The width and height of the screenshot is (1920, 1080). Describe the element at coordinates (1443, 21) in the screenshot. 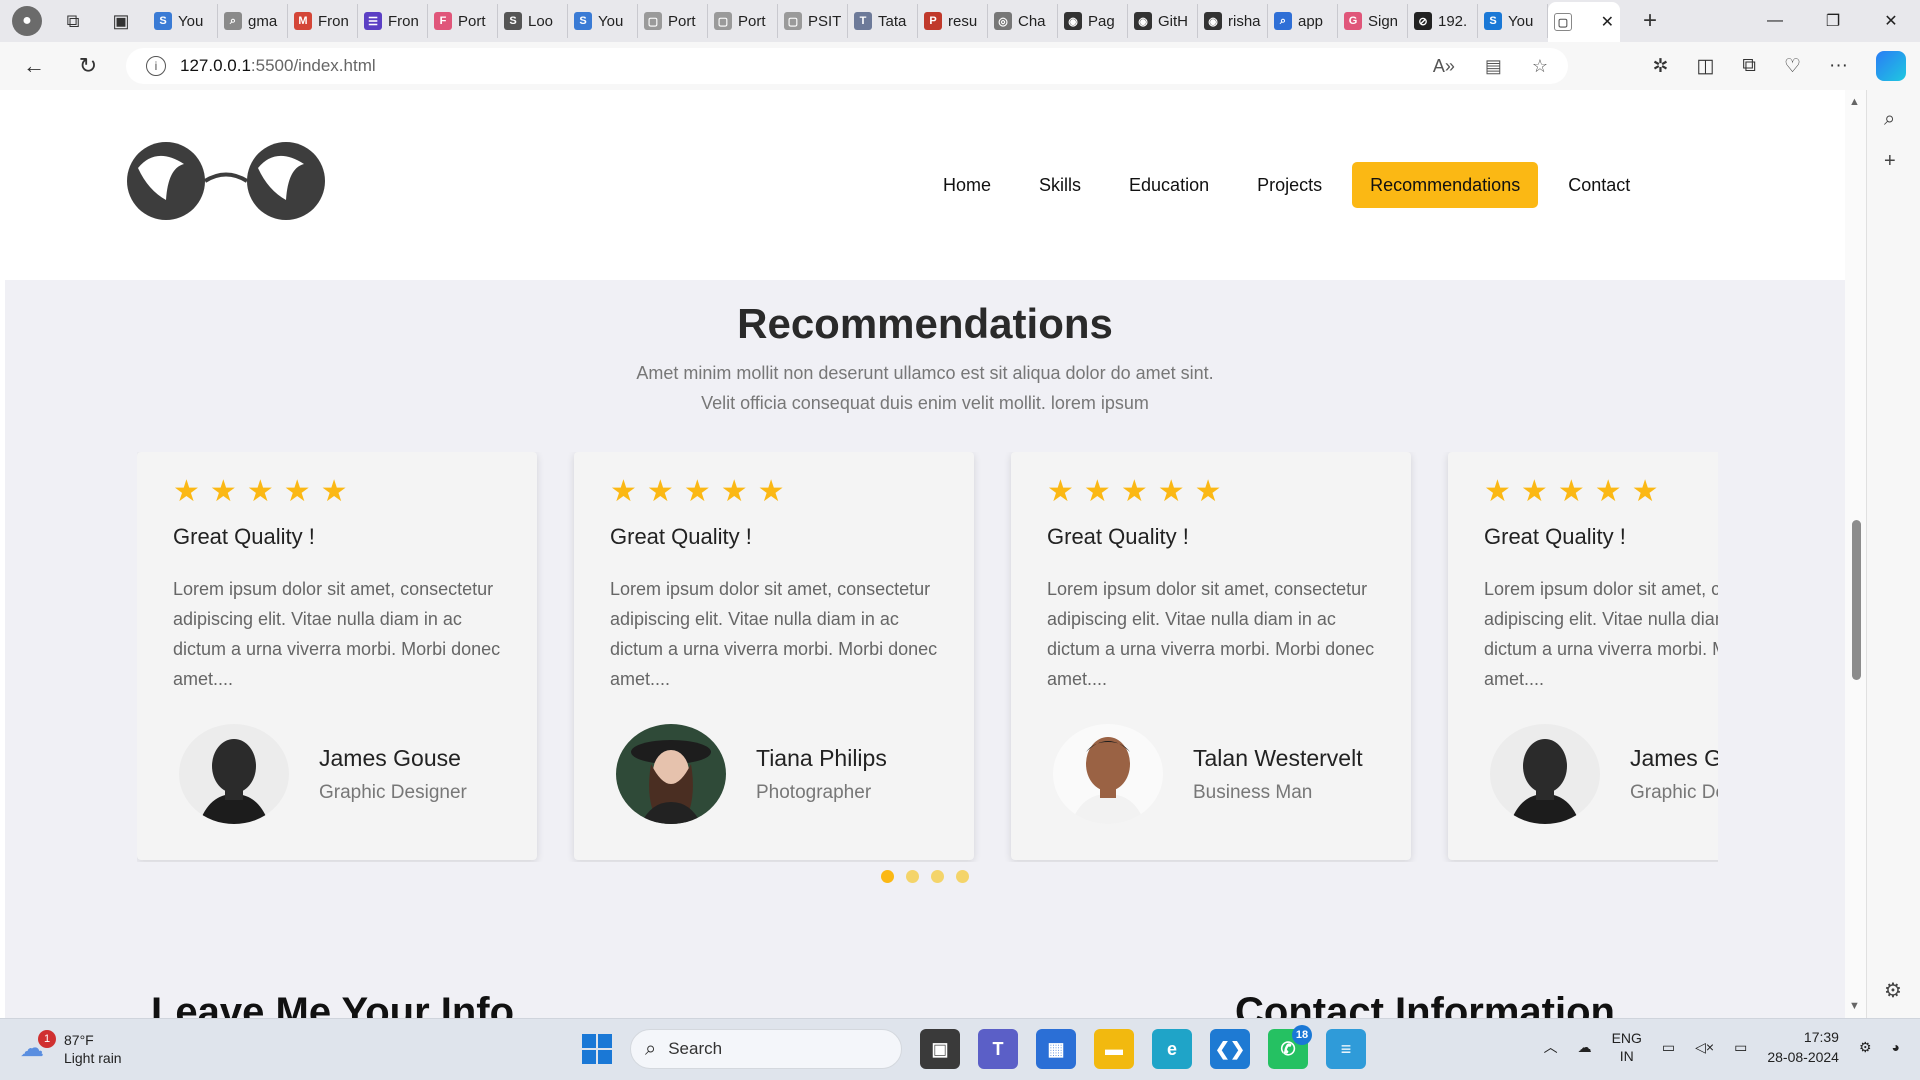

I see `browser-tab: ⊘ 192.` at that location.